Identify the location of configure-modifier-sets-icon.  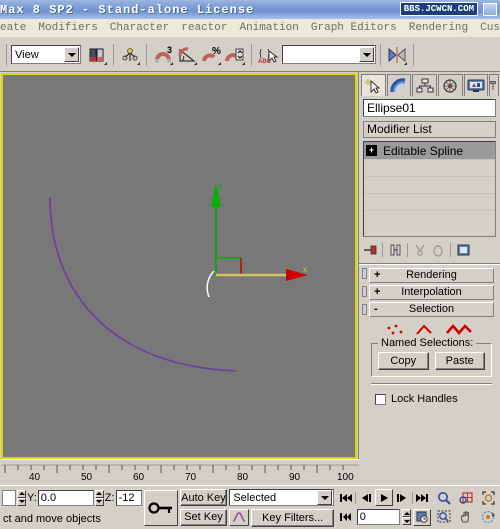
(463, 250).